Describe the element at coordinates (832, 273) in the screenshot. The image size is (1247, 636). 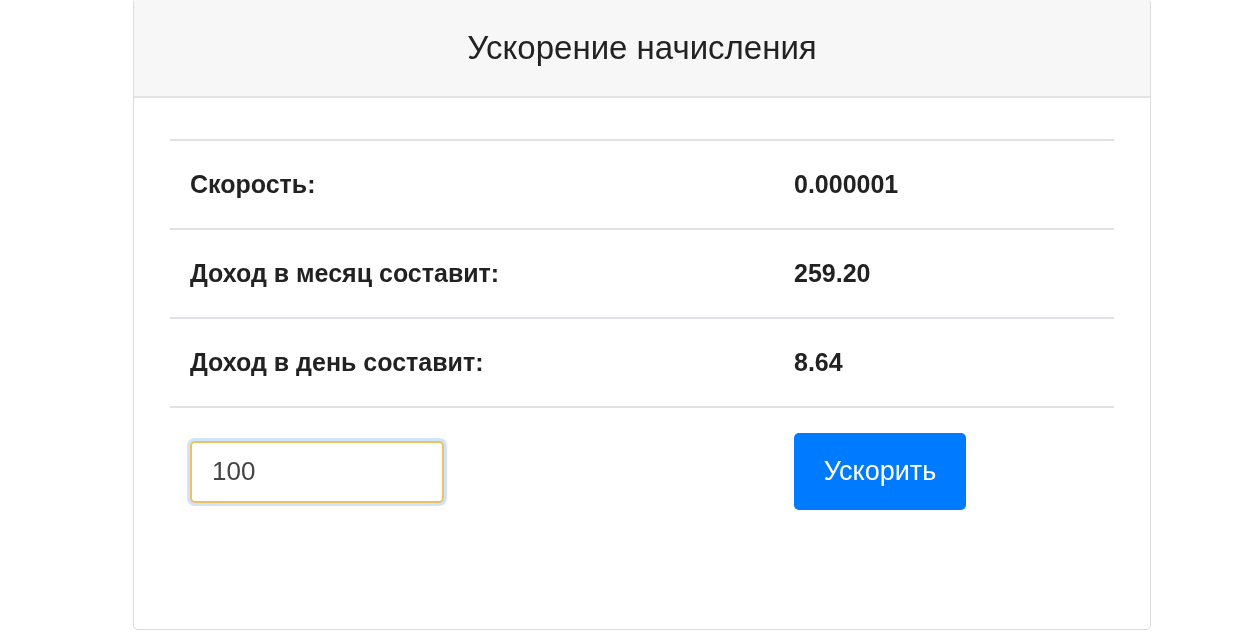
I see `row-value: 259.20` at that location.